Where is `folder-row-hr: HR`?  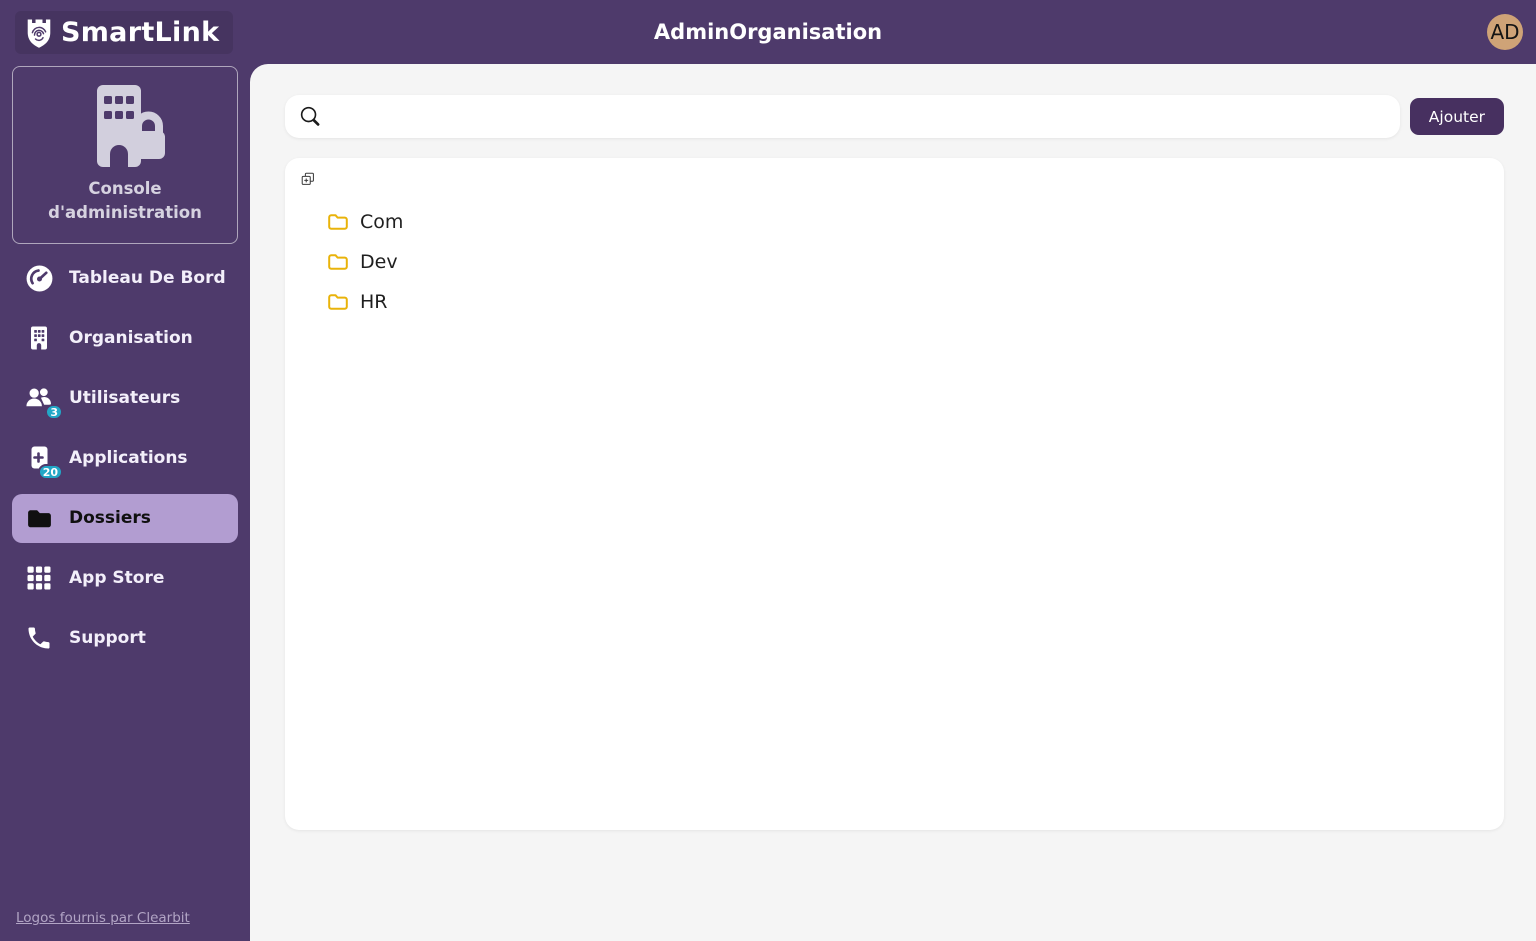 folder-row-hr: HR is located at coordinates (907, 302).